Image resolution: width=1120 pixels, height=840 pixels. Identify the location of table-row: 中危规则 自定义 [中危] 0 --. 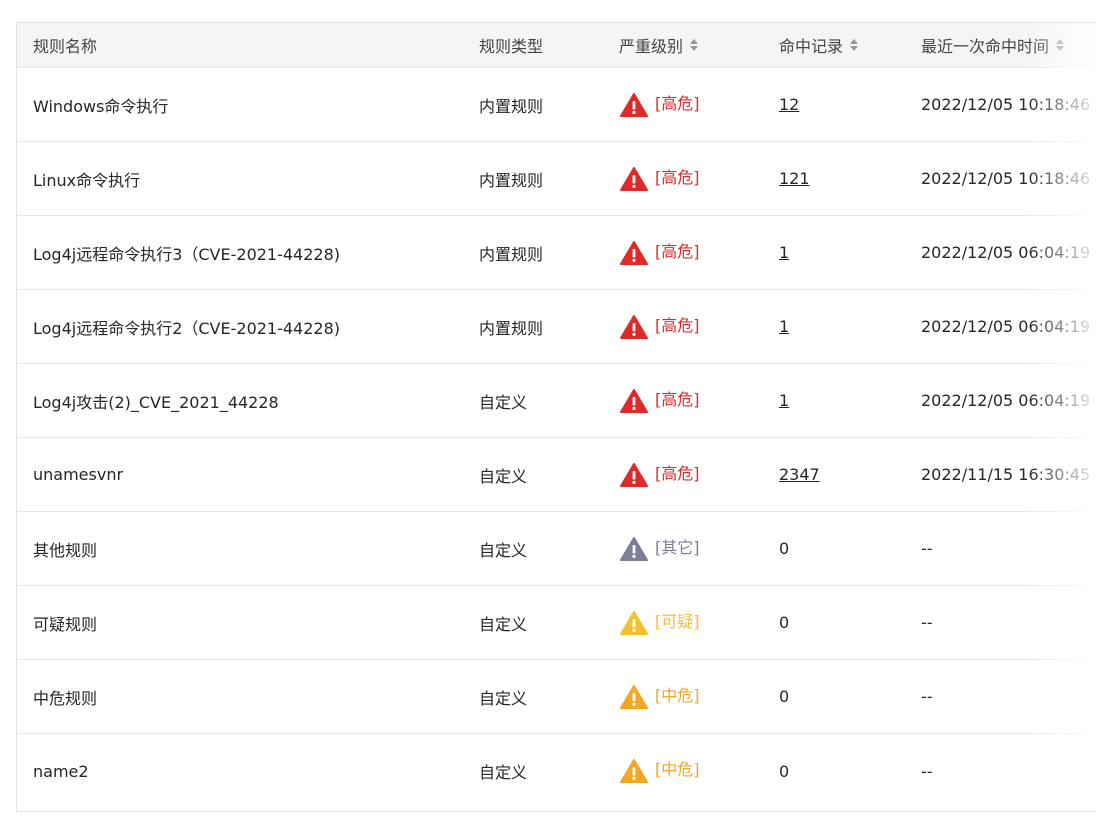
(556, 697).